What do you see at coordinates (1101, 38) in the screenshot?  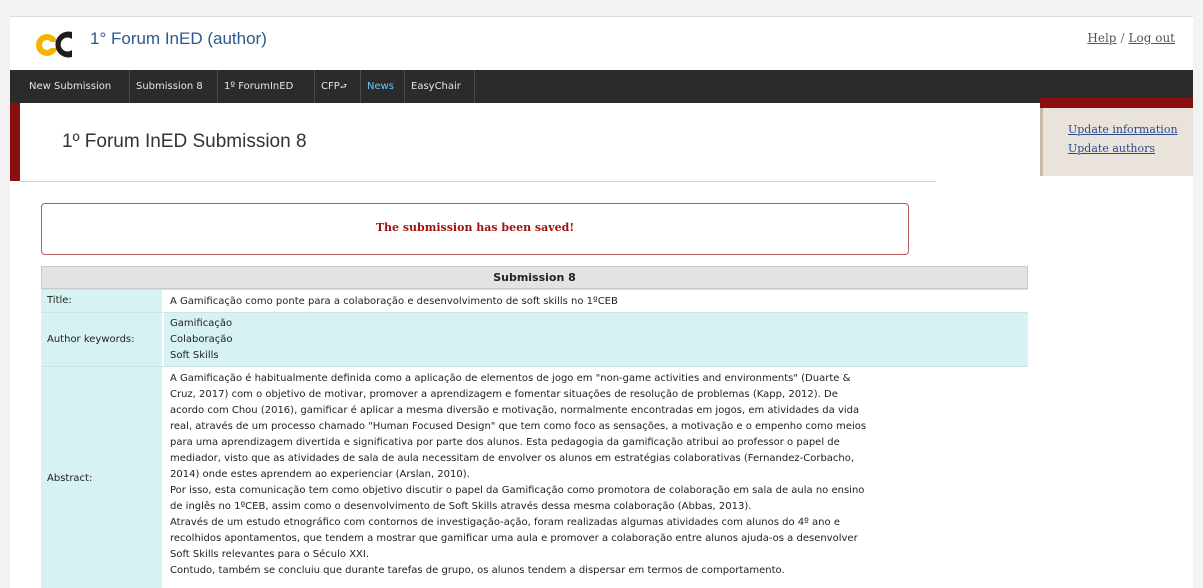 I see `help-link: Help` at bounding box center [1101, 38].